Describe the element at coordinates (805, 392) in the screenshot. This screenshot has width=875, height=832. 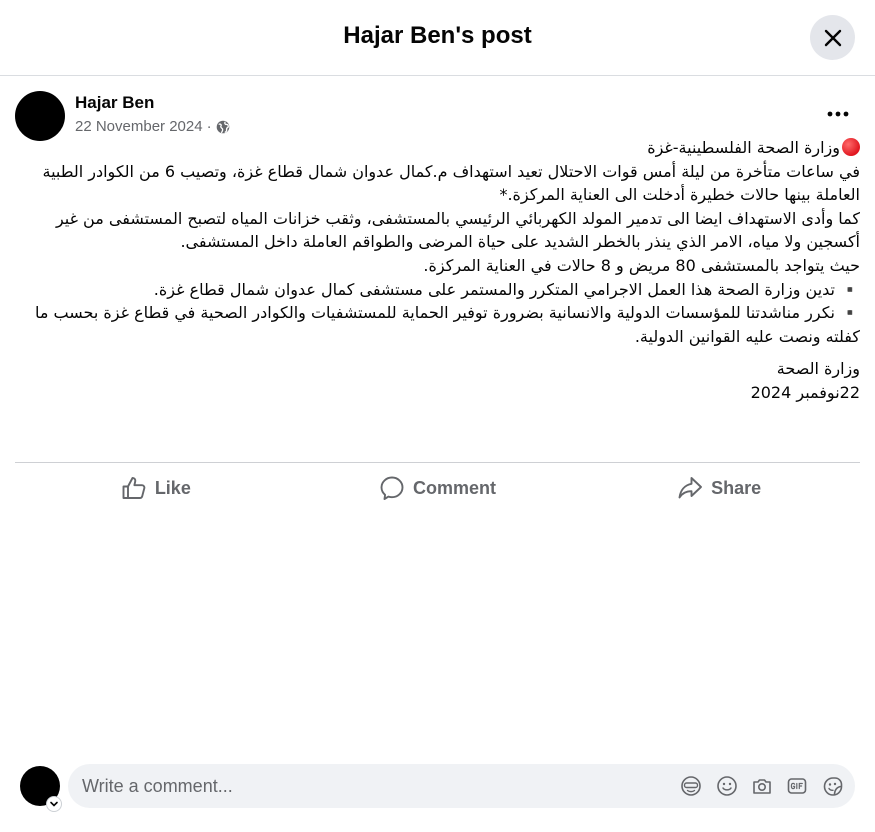
I see `post-date-line: 22نوفمبر 2024` at that location.